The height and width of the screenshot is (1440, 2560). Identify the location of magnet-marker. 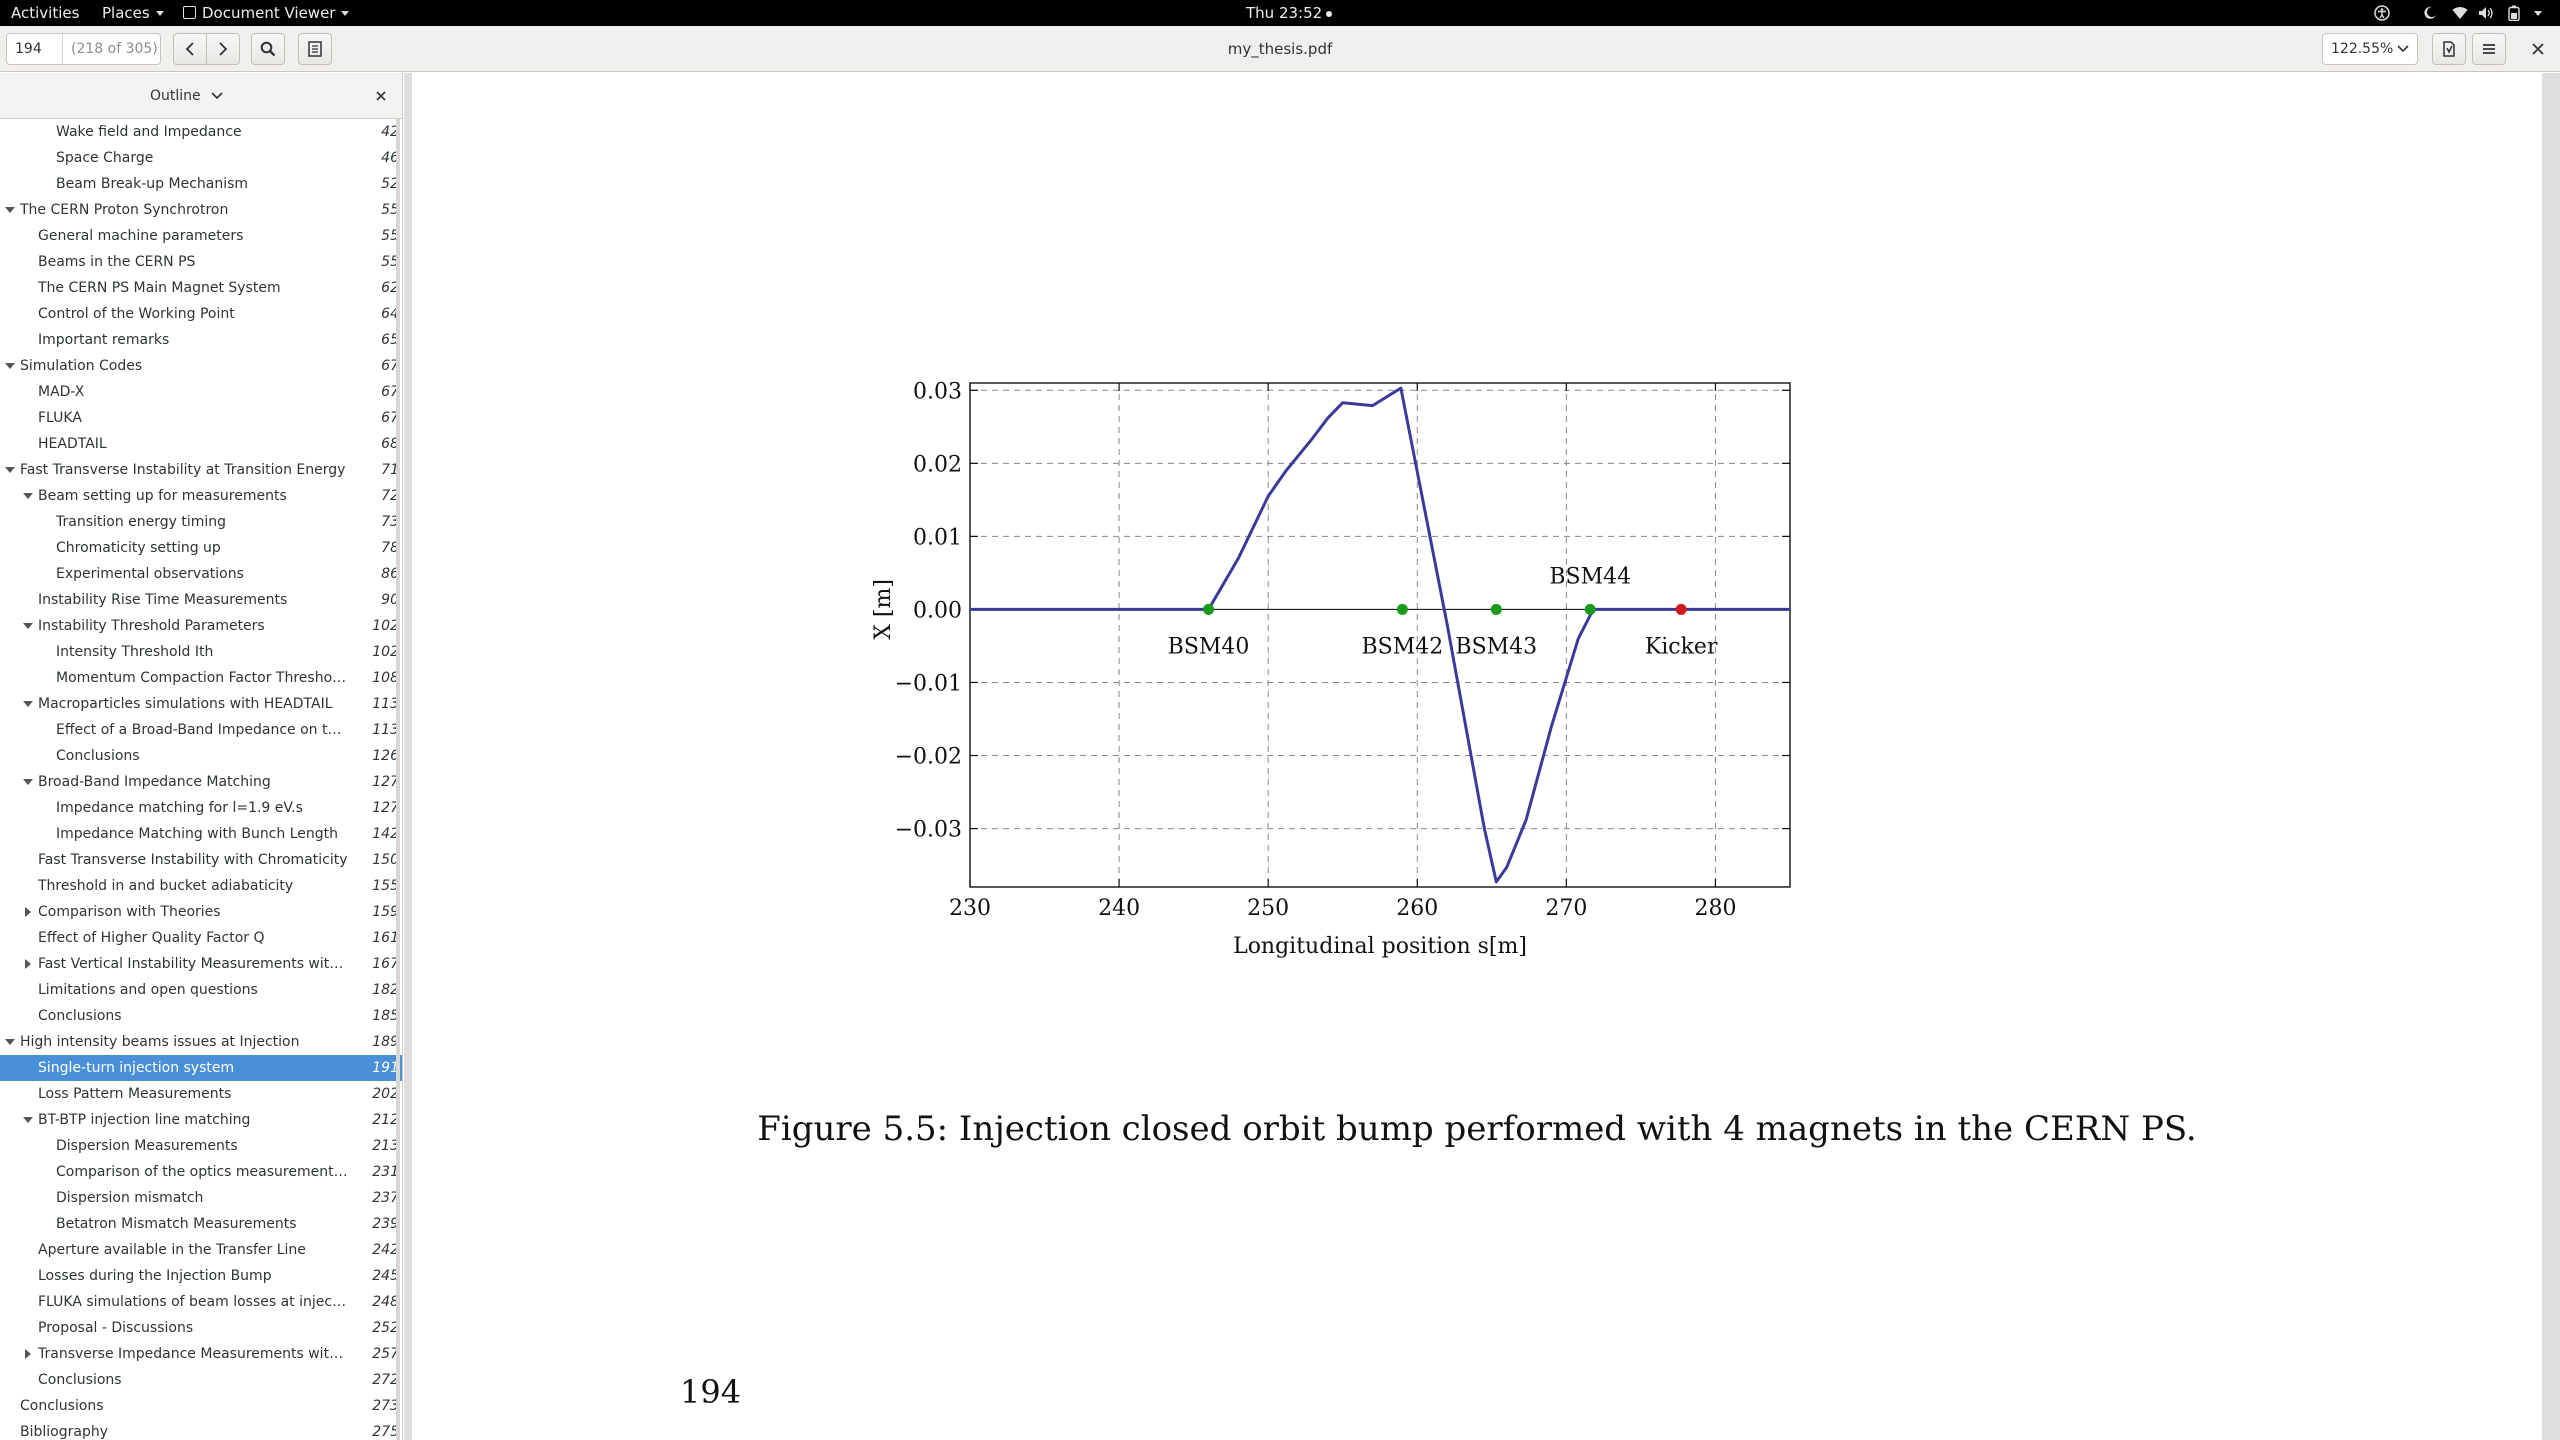
(1209, 609).